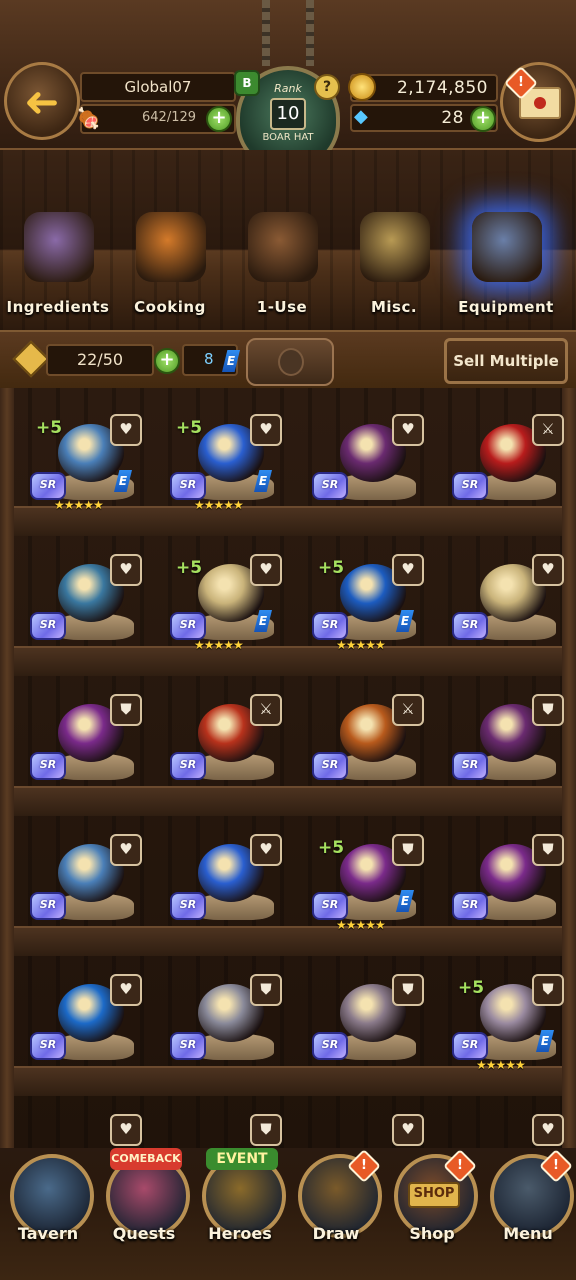 The height and width of the screenshot is (1280, 576). I want to click on nav-heroes: EVENT Heroes, so click(240, 1196).